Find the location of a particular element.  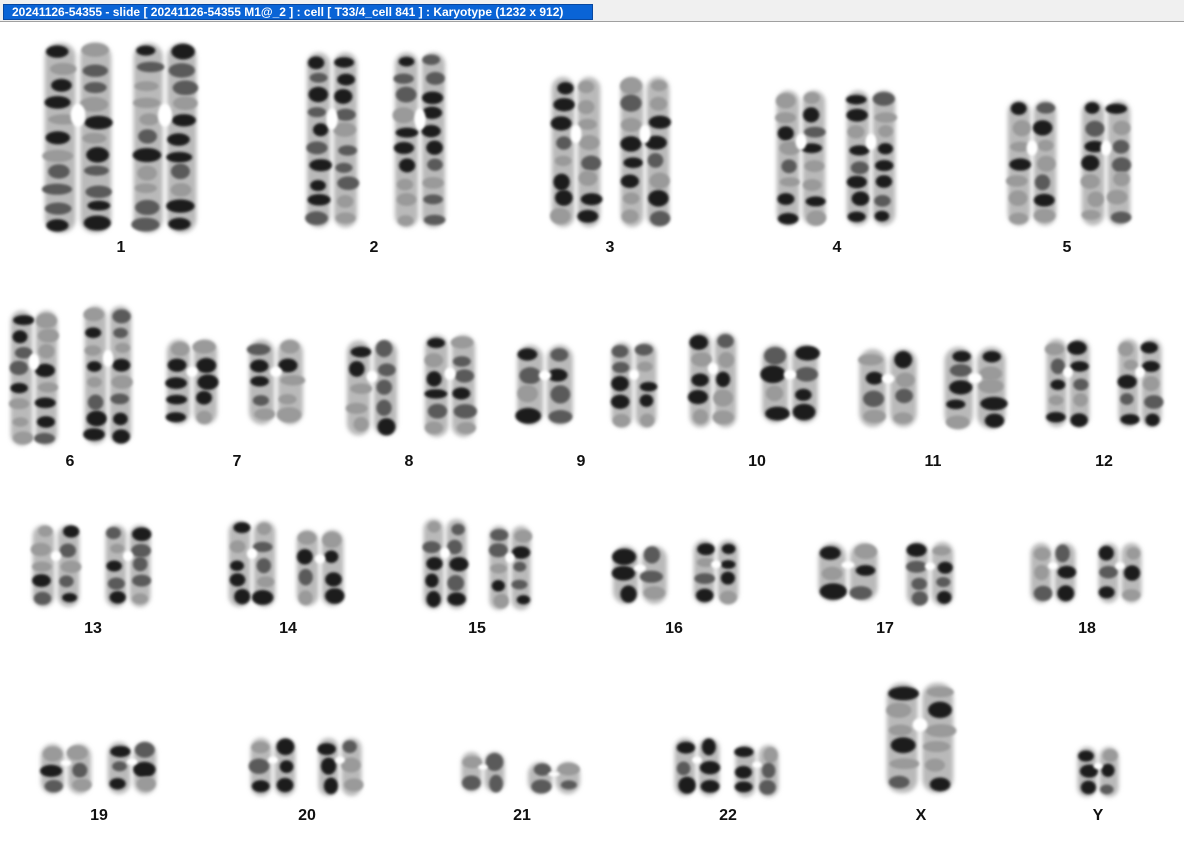

chromosome-18-a is located at coordinates (1053, 573).